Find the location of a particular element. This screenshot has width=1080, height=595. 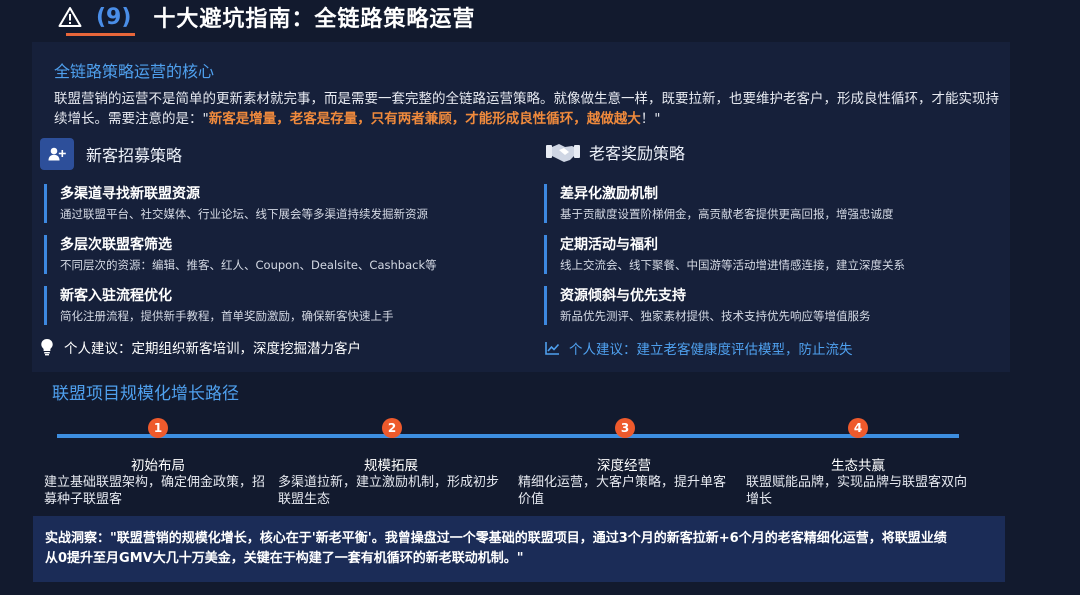

stage-name: 生态共赢 is located at coordinates (858, 466).